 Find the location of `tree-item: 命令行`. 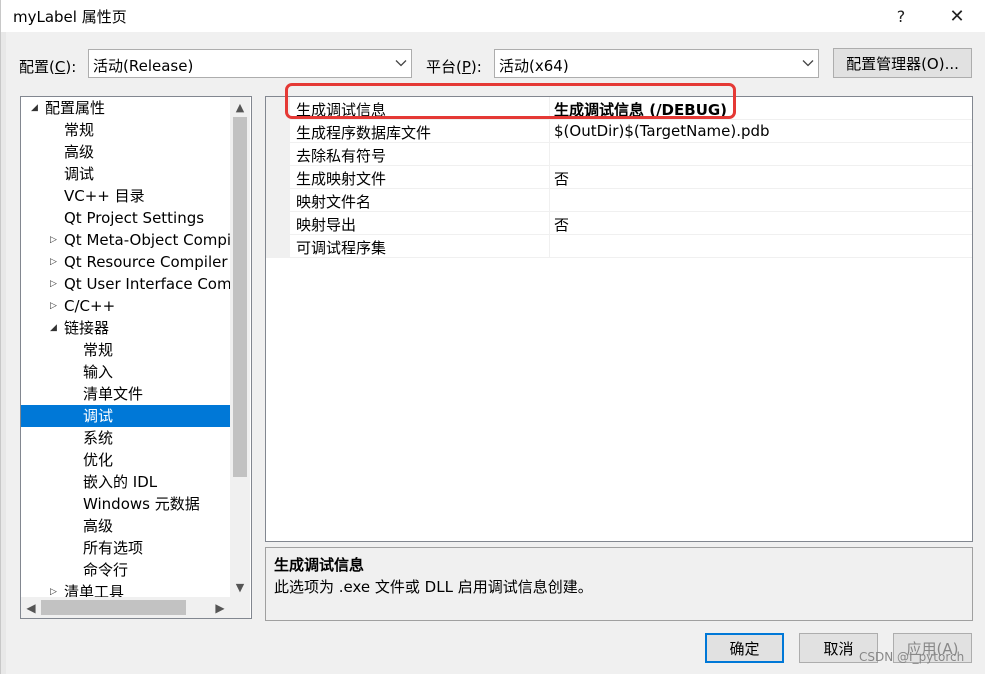

tree-item: 命令行 is located at coordinates (123, 570).